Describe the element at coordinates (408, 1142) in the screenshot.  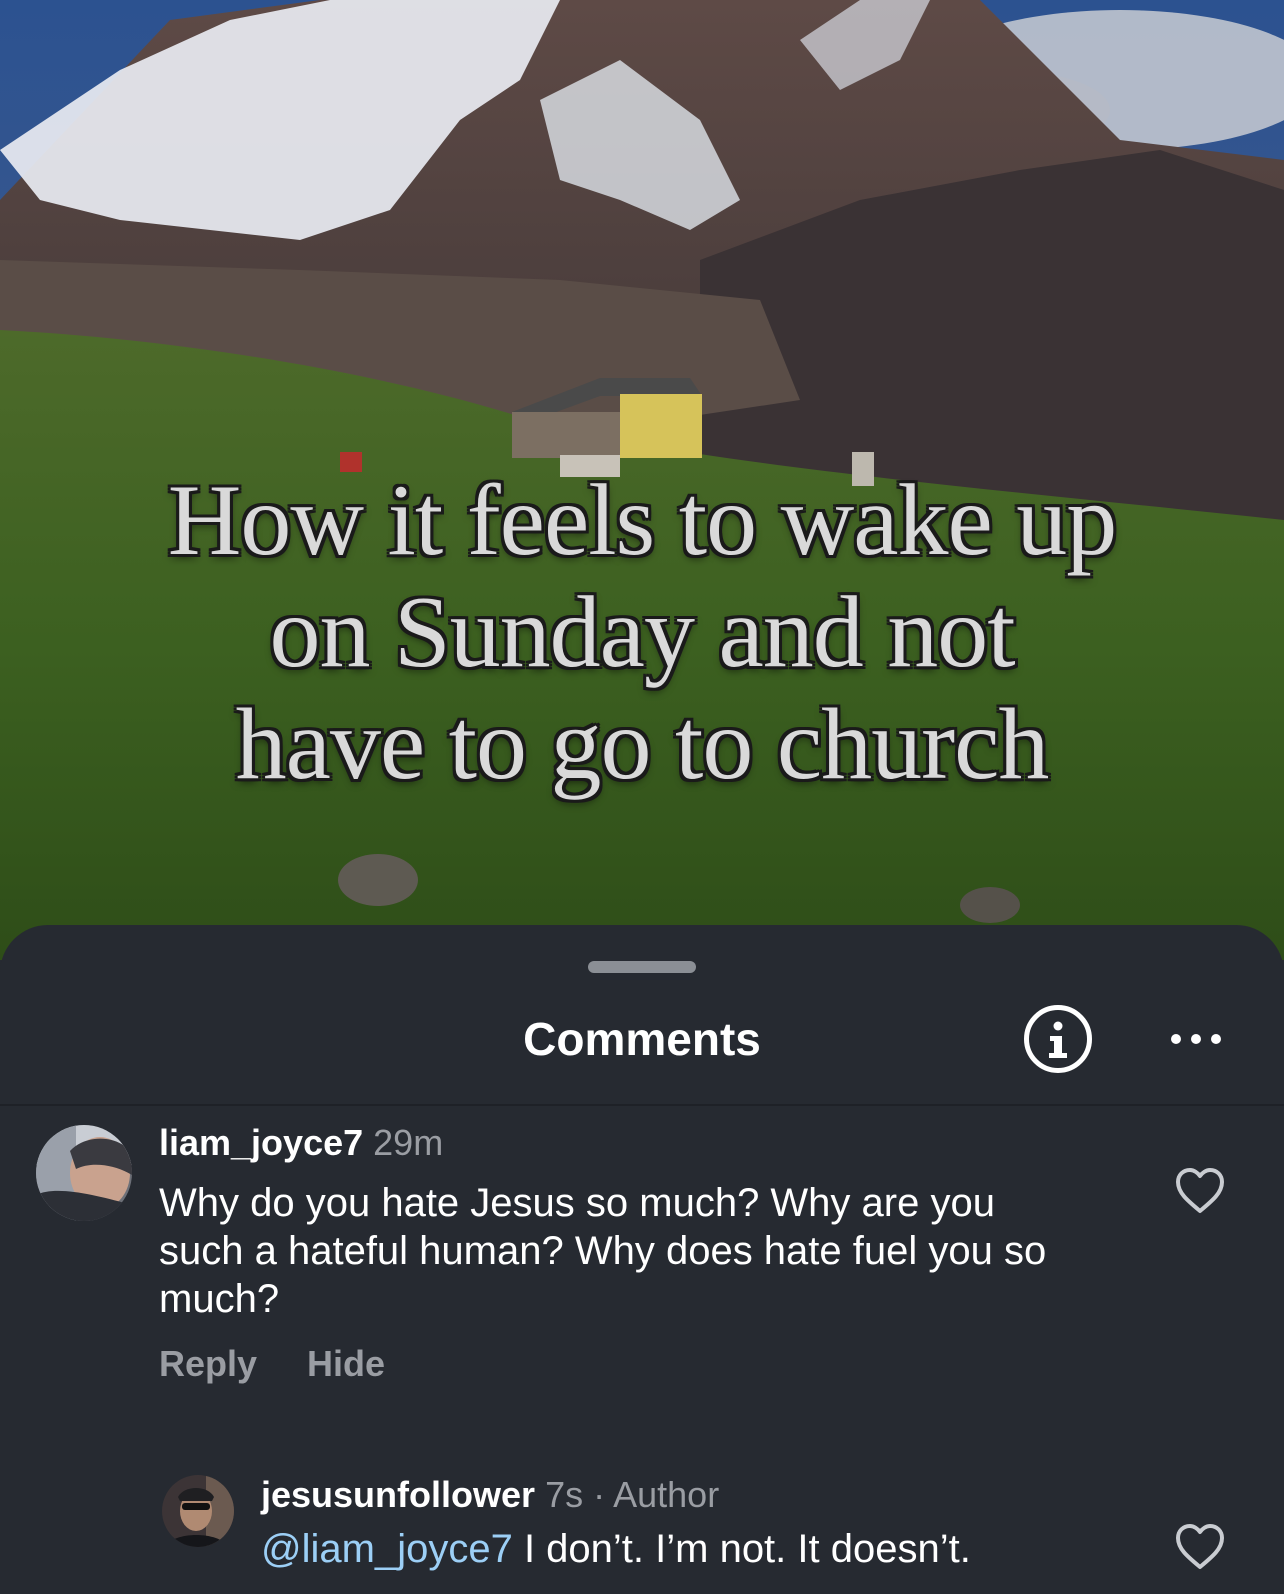
I see `comment-timestamp: 29m` at that location.